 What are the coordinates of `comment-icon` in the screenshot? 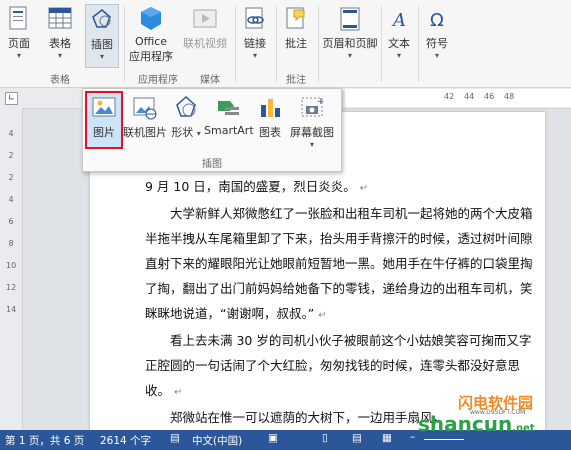 It's located at (295, 18).